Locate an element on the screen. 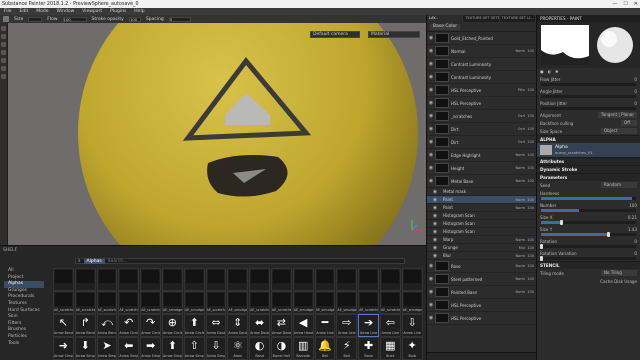 The width and height of the screenshot is (640, 360). shelf-thumbnail: ◑ Barrel Half is located at coordinates (281, 348).